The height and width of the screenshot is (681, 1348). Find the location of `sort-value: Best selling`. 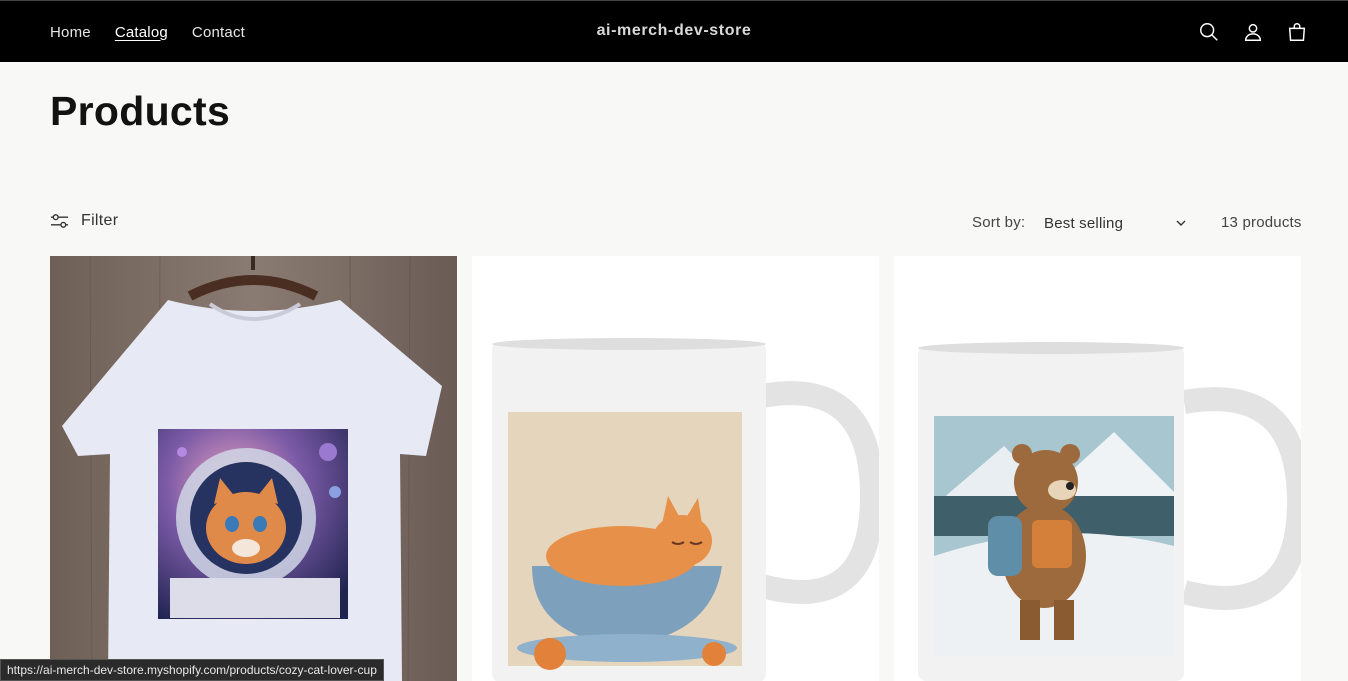

sort-value: Best selling is located at coordinates (1084, 223).